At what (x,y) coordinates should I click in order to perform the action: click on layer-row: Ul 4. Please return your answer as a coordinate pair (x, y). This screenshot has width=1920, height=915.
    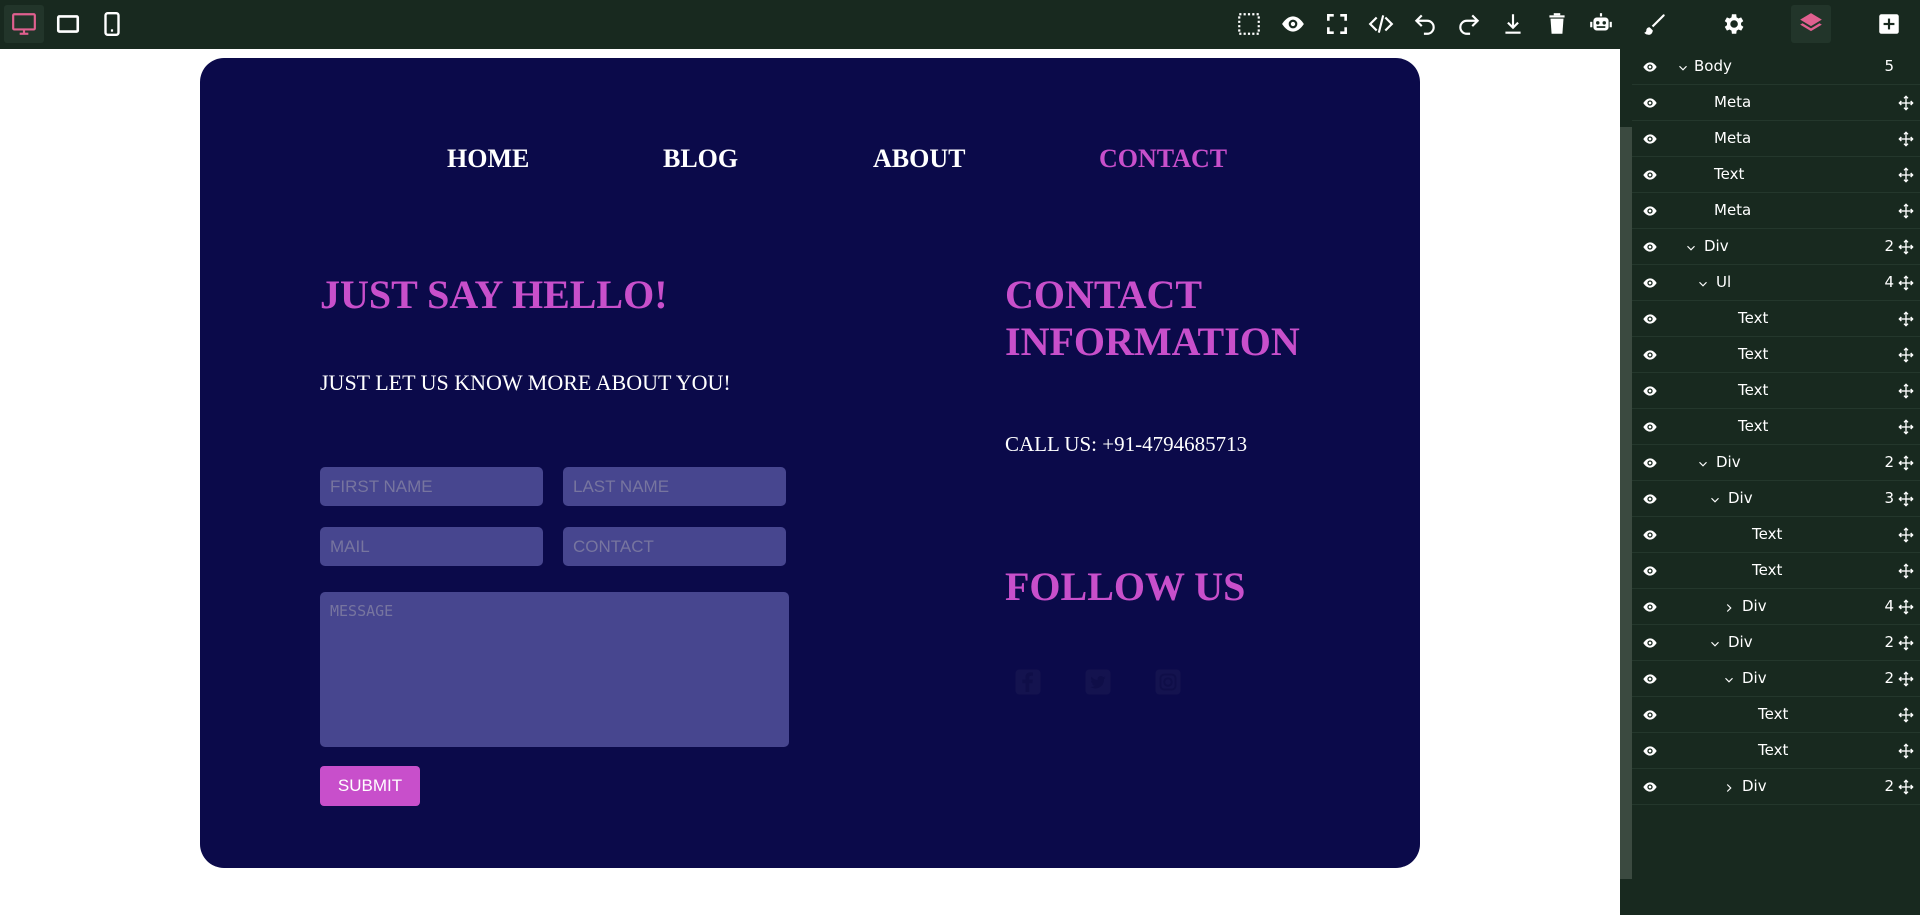
    Looking at the image, I should click on (1776, 283).